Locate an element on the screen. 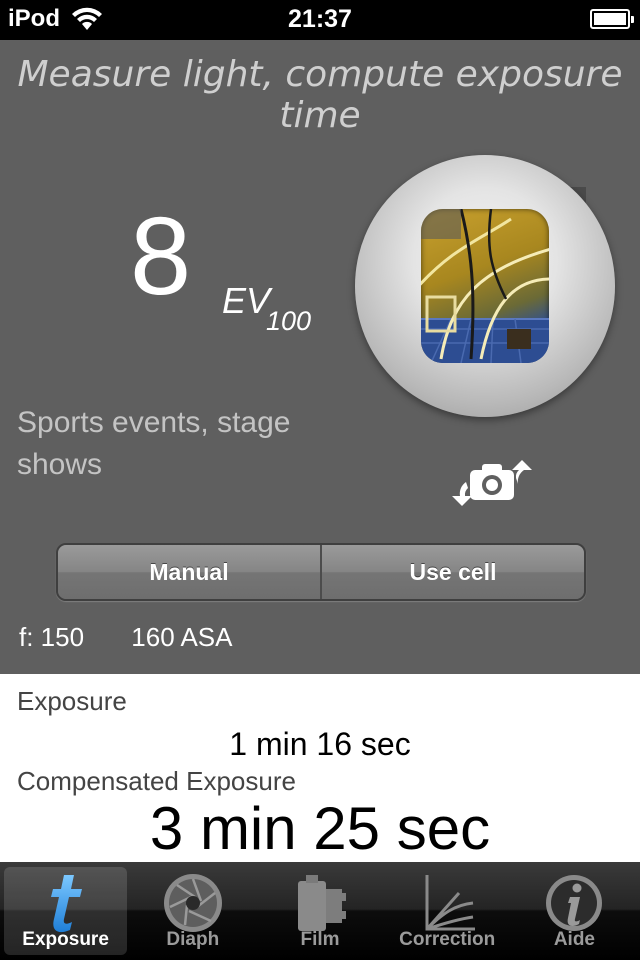 The height and width of the screenshot is (960, 640). exposure-value: 1 min 16 sec is located at coordinates (320, 744).